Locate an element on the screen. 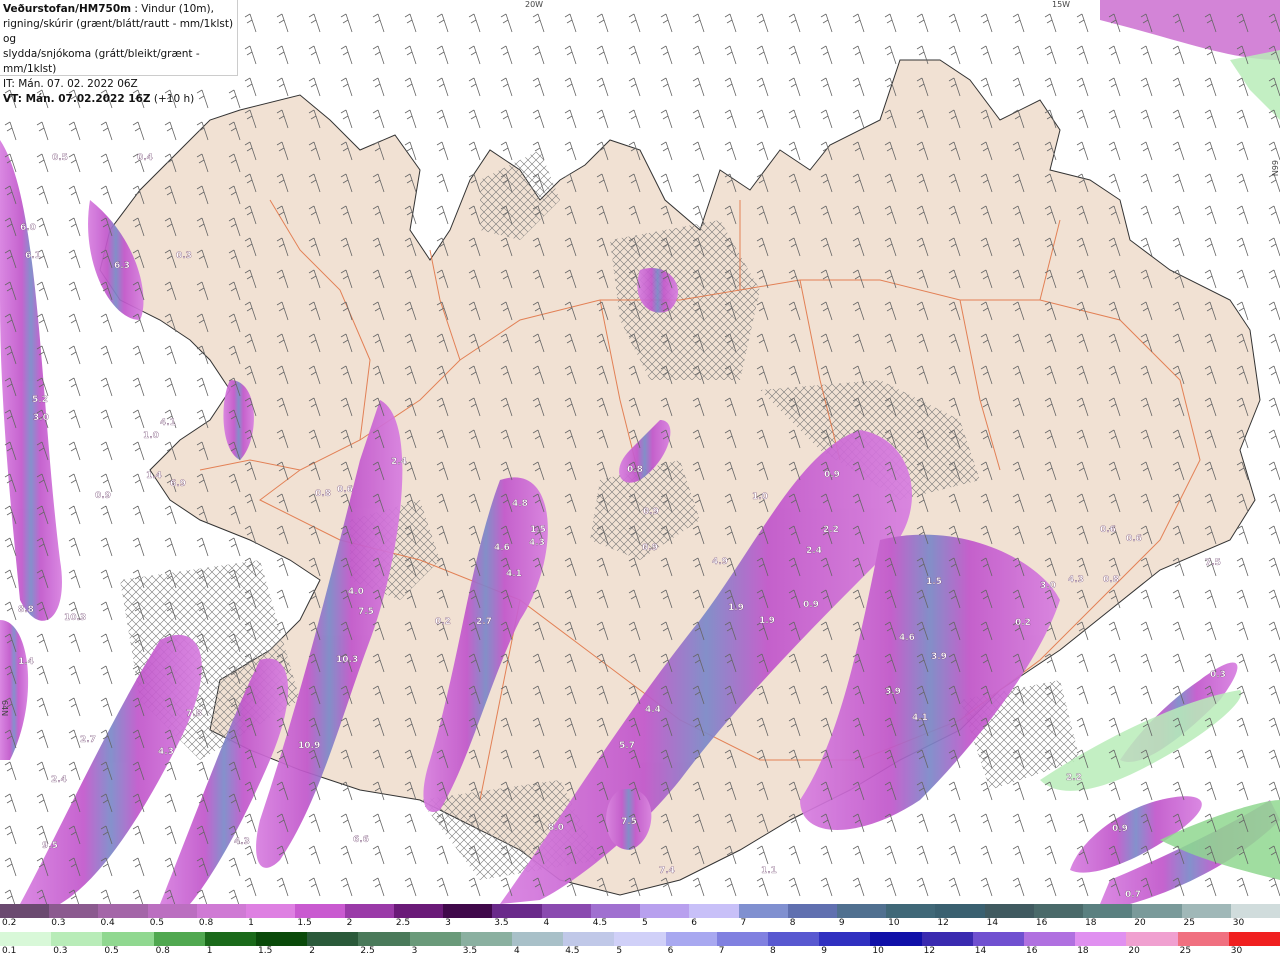 The height and width of the screenshot is (960, 1280). precipitation-value-label: 0.4 is located at coordinates (145, 158).